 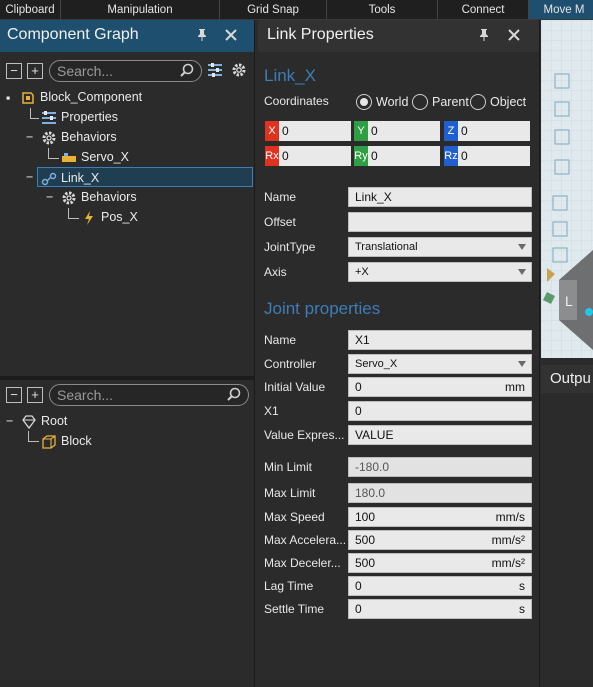 I want to click on coord-tag: Z, so click(x=451, y=131).